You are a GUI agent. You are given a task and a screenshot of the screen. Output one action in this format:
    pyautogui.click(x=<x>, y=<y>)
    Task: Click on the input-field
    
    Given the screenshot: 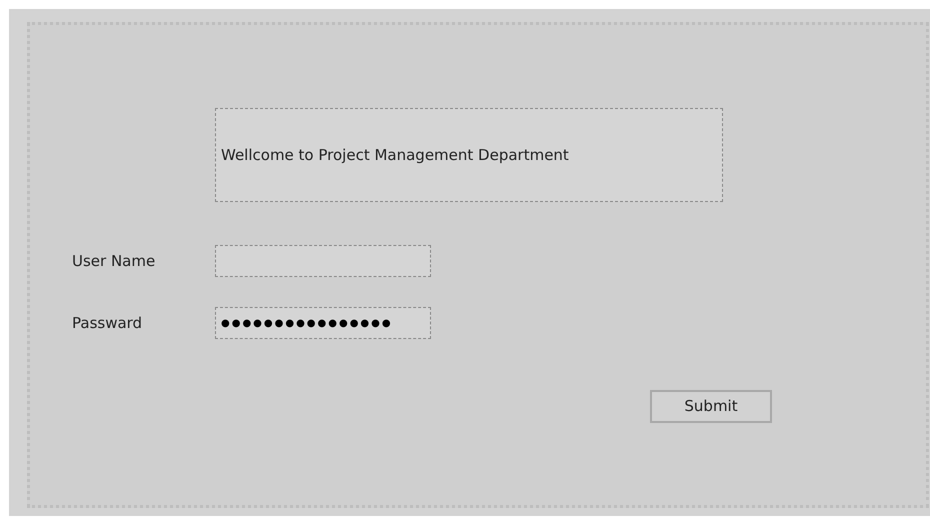 What is the action you would take?
    pyautogui.click(x=323, y=261)
    